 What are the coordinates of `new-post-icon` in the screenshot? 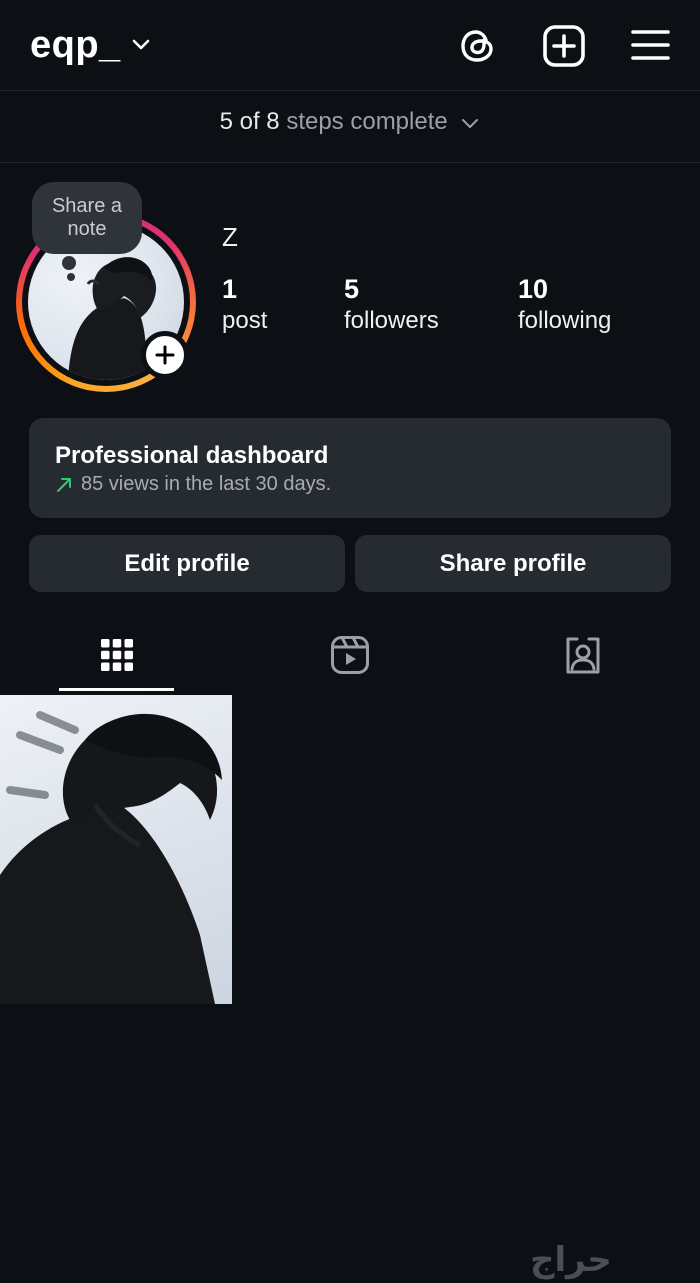 It's located at (564, 46).